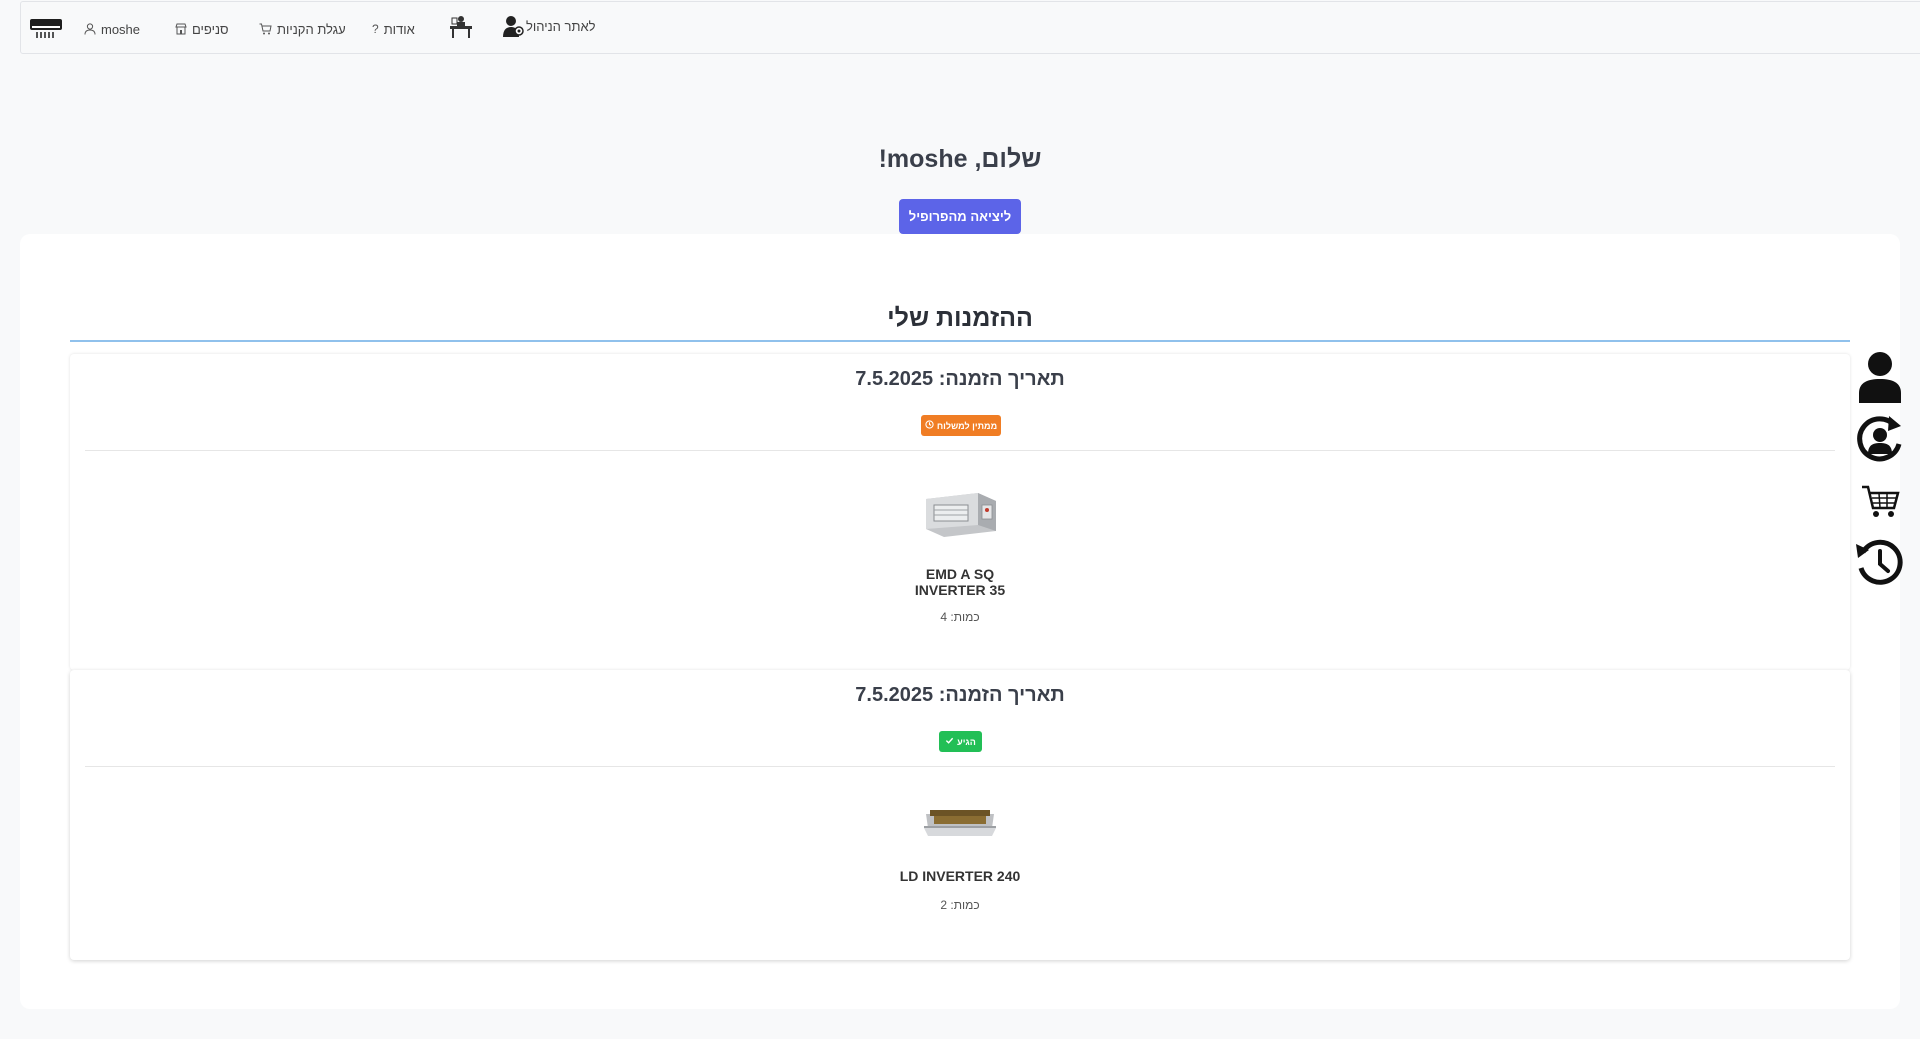  I want to click on nav-cart-label: עגלת הקניות, so click(311, 29).